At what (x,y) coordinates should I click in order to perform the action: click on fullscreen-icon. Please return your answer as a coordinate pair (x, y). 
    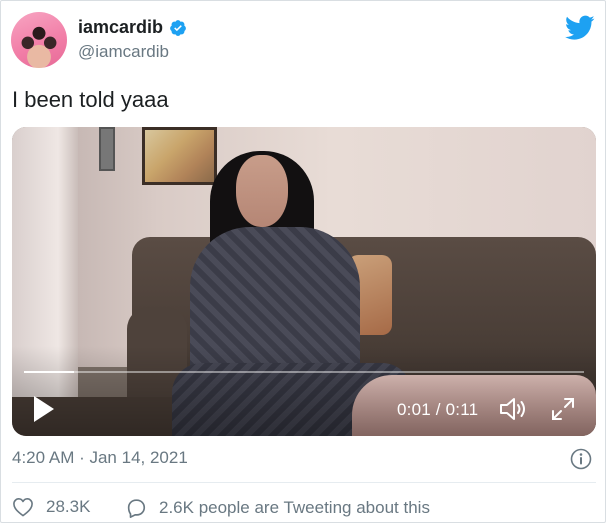
    Looking at the image, I should click on (563, 409).